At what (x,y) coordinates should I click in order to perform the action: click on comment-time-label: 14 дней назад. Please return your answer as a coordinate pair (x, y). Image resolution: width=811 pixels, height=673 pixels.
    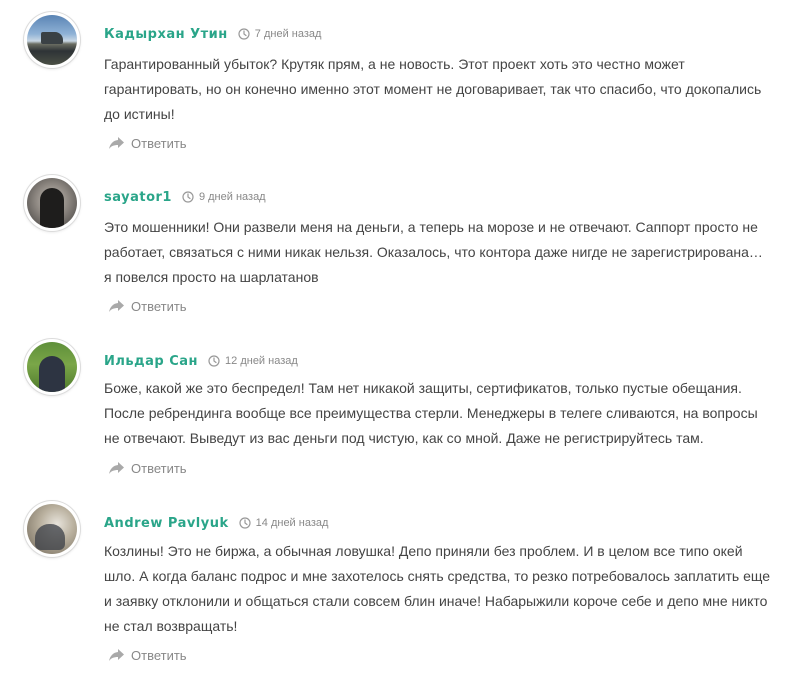
    Looking at the image, I should click on (292, 523).